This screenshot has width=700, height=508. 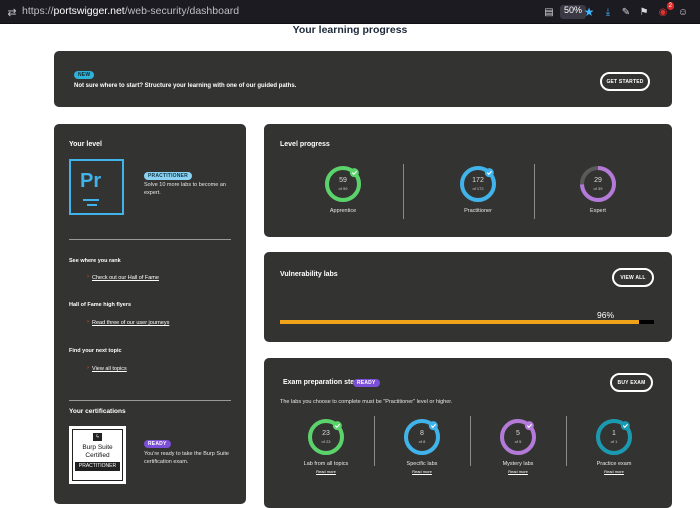 I want to click on url-path: /web-security/dashboard, so click(x=182, y=11).